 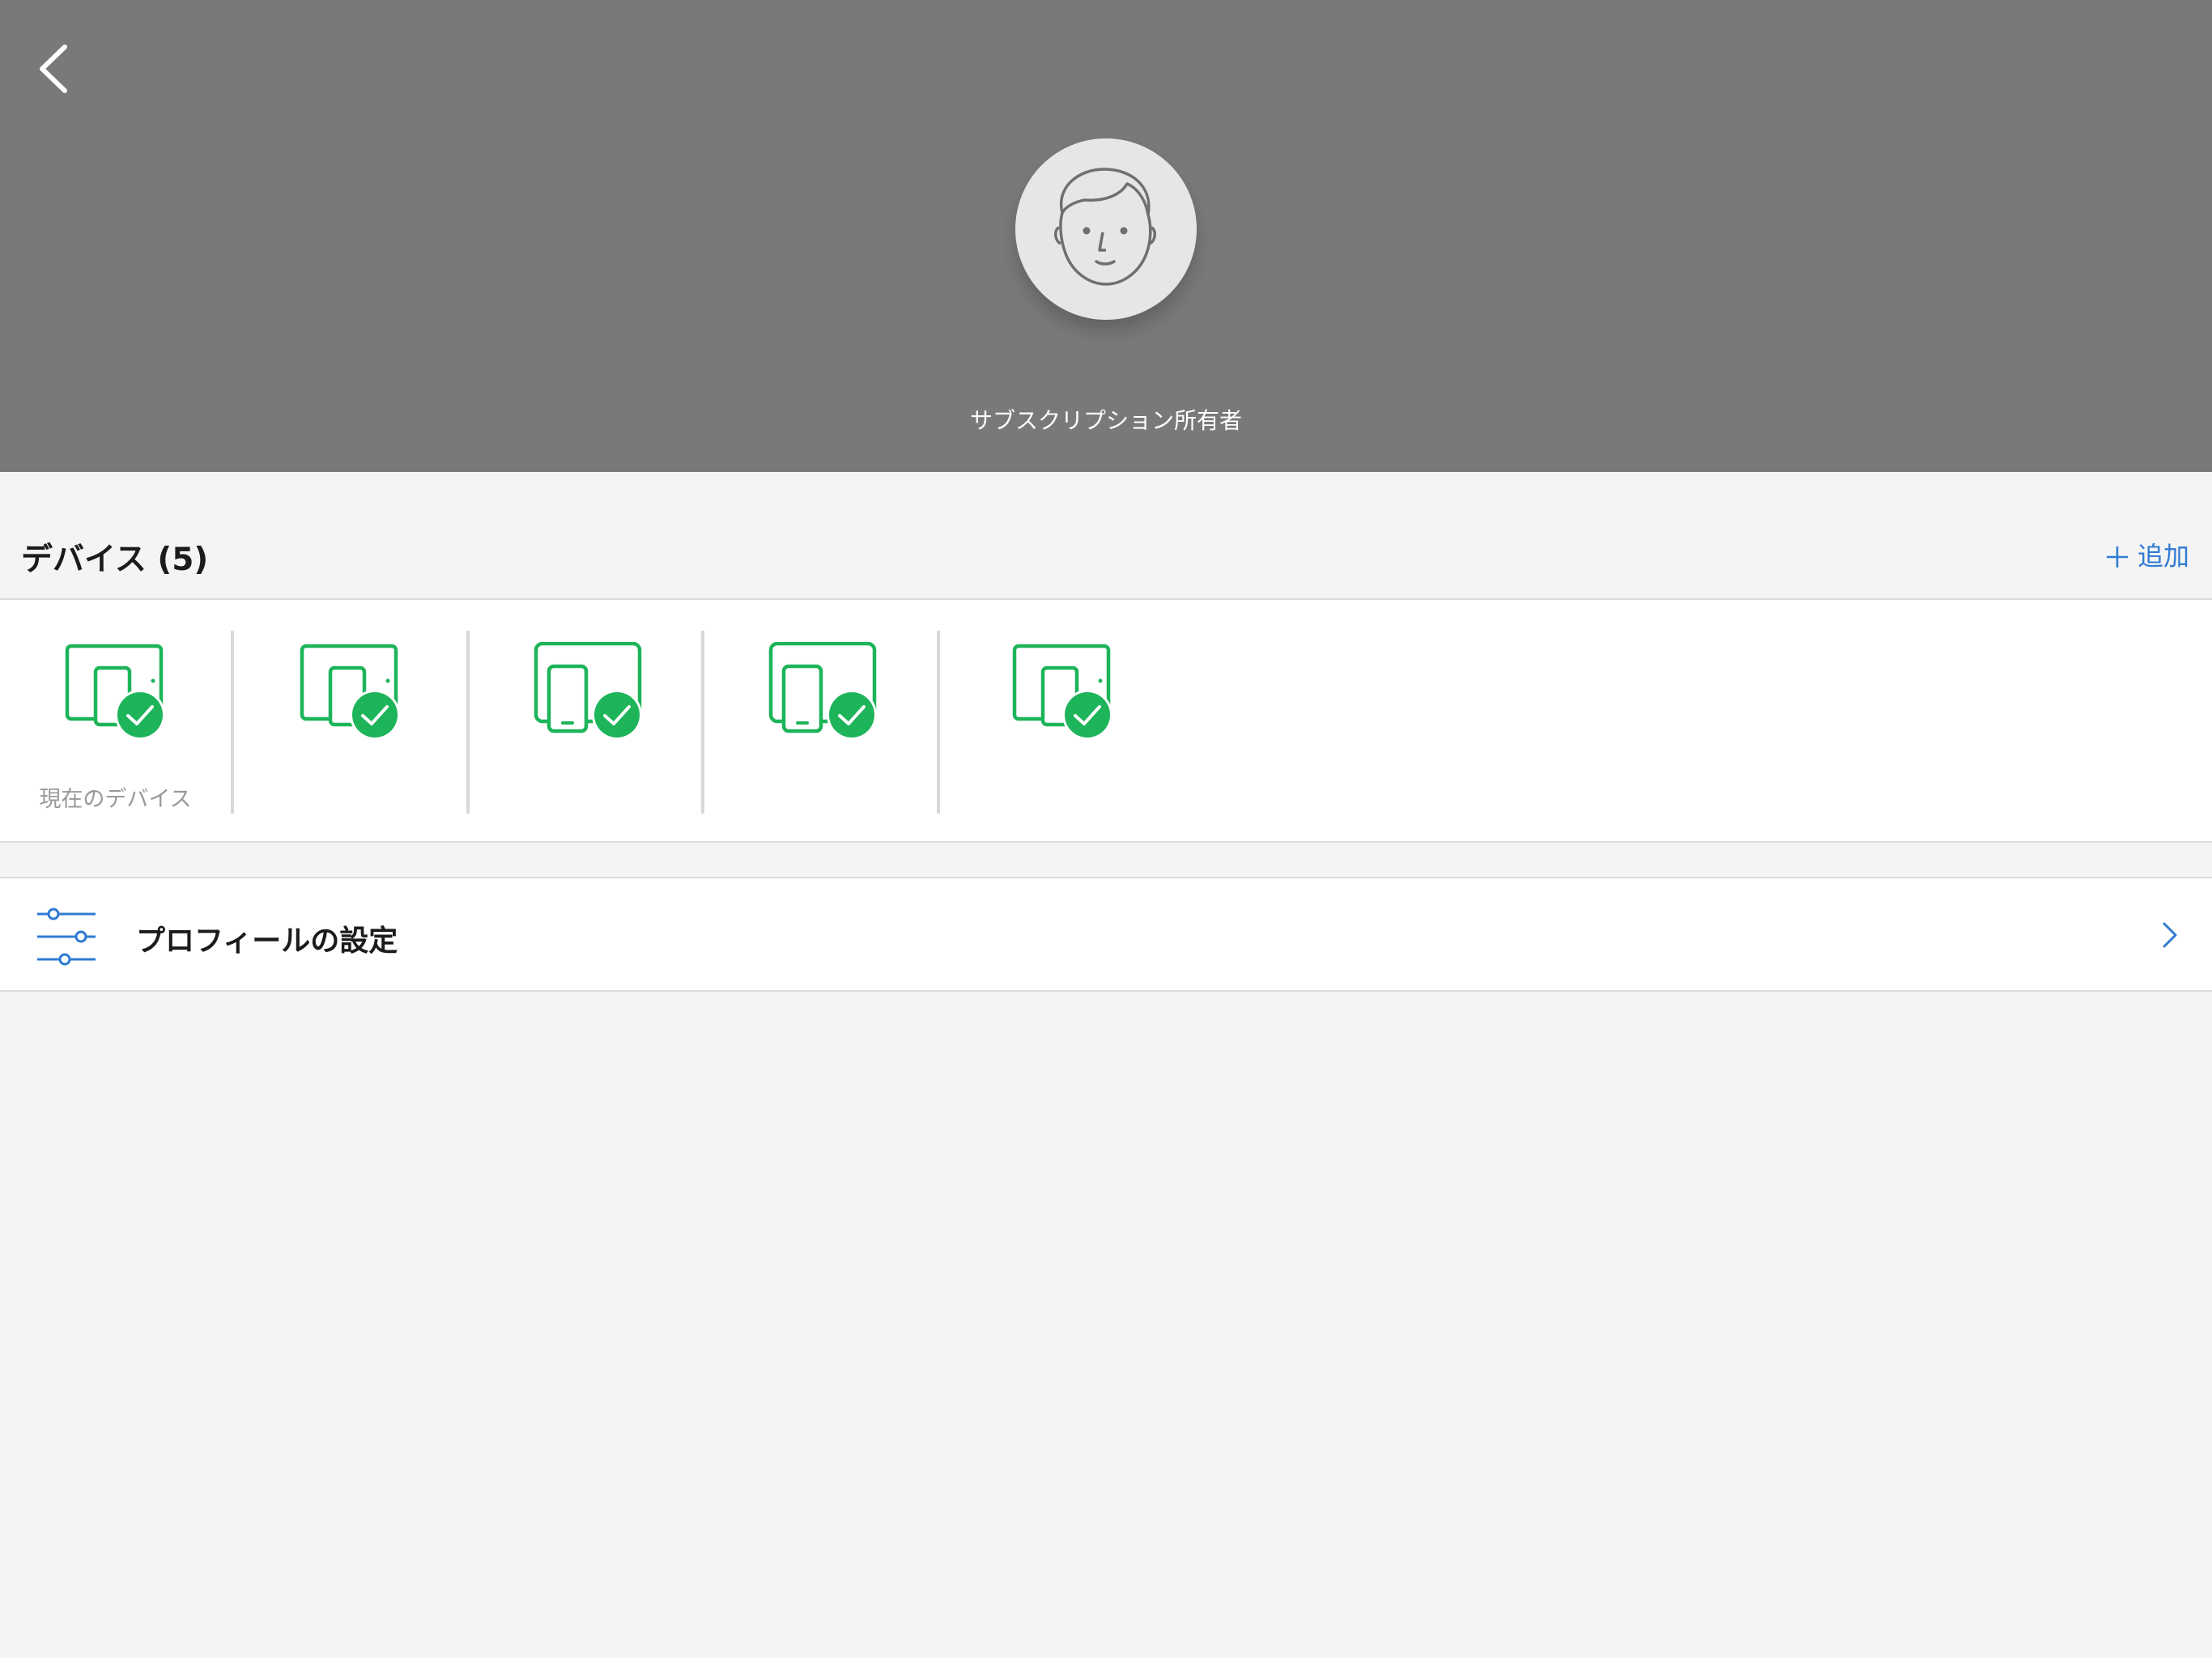 What do you see at coordinates (1105, 420) in the screenshot?
I see `subscription-owner-label: サブスクリプション所有者` at bounding box center [1105, 420].